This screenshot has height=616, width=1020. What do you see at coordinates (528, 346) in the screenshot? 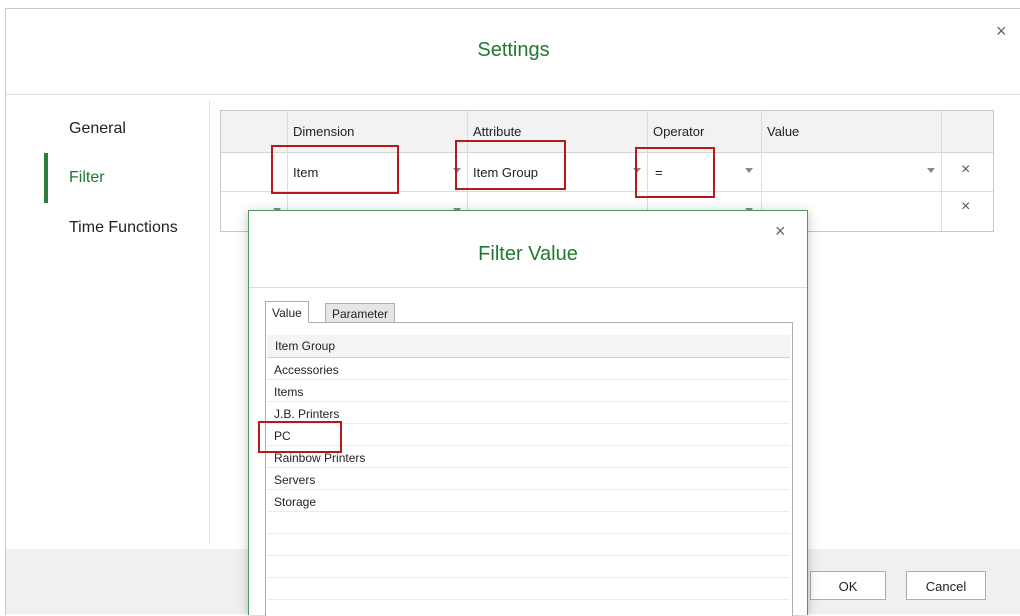
I see `list-header: Item Group` at bounding box center [528, 346].